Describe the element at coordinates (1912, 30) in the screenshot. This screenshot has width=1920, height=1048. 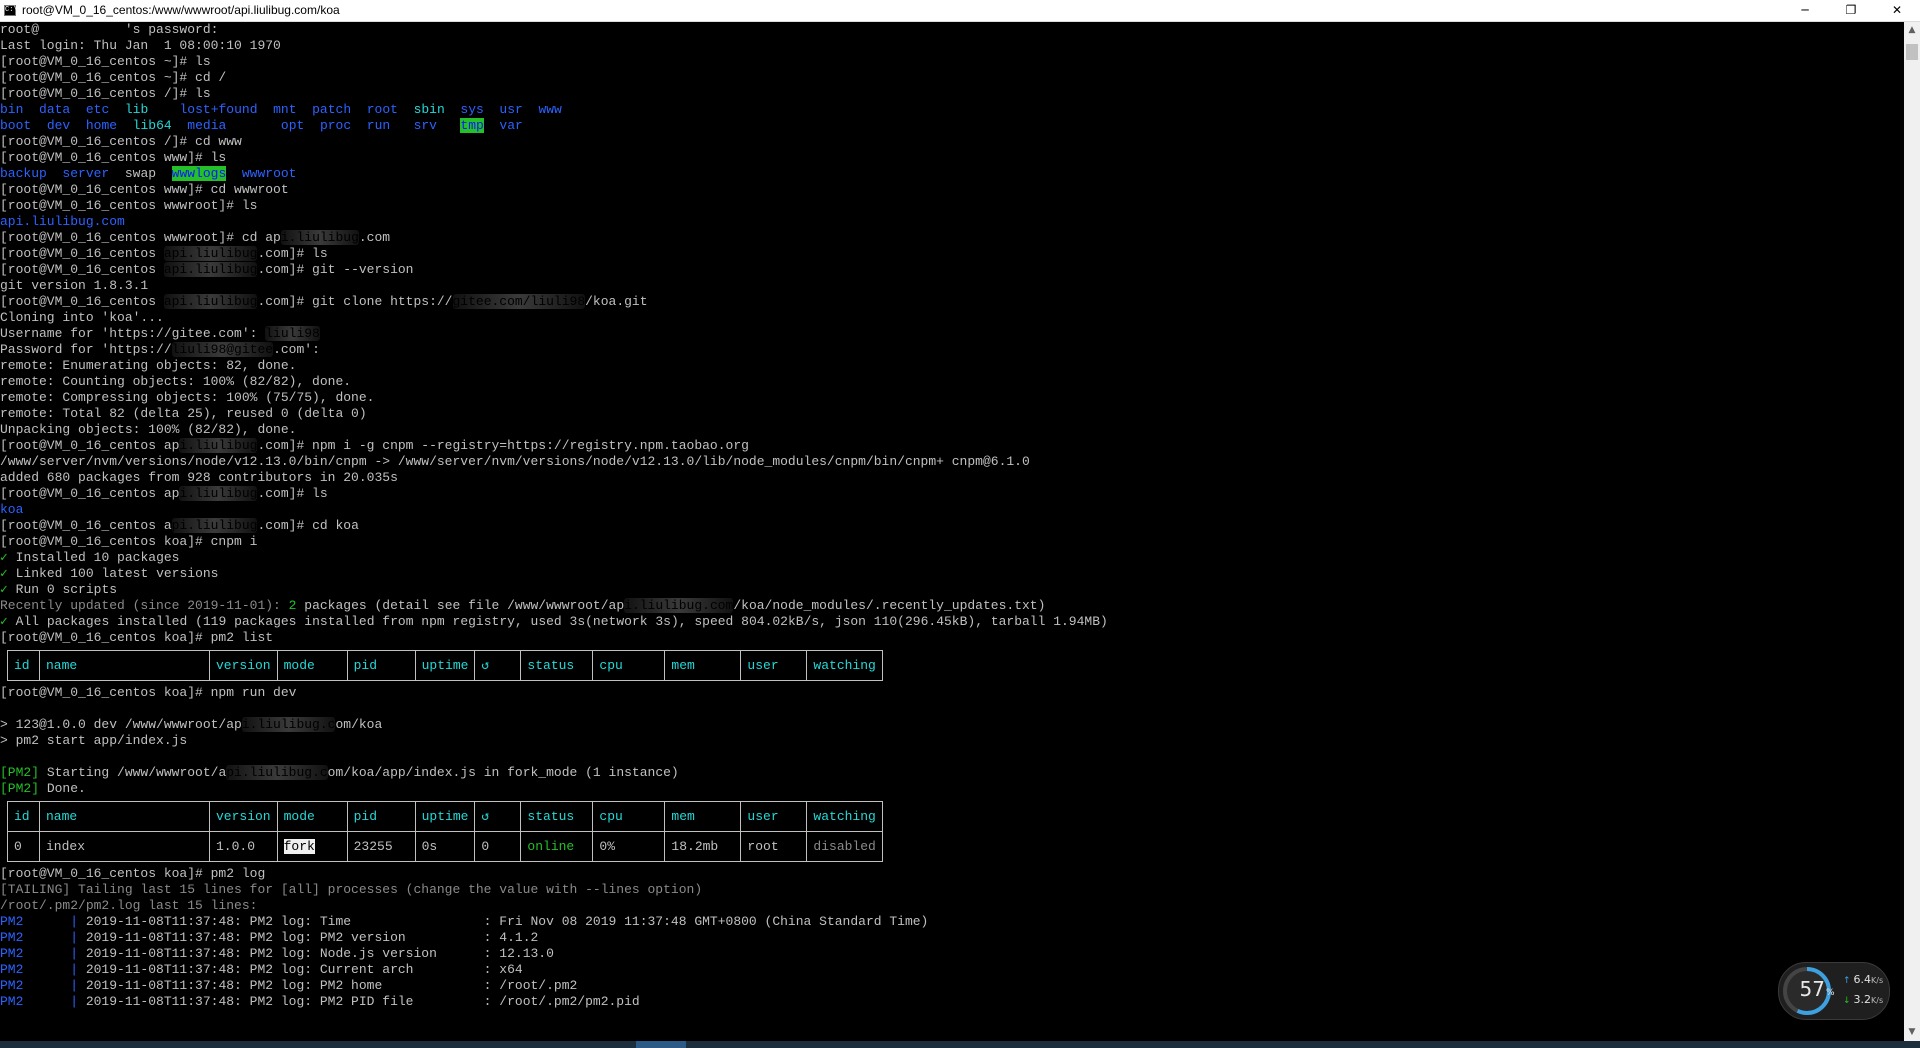
I see `scroll-up-arrow-icon: ▲` at that location.